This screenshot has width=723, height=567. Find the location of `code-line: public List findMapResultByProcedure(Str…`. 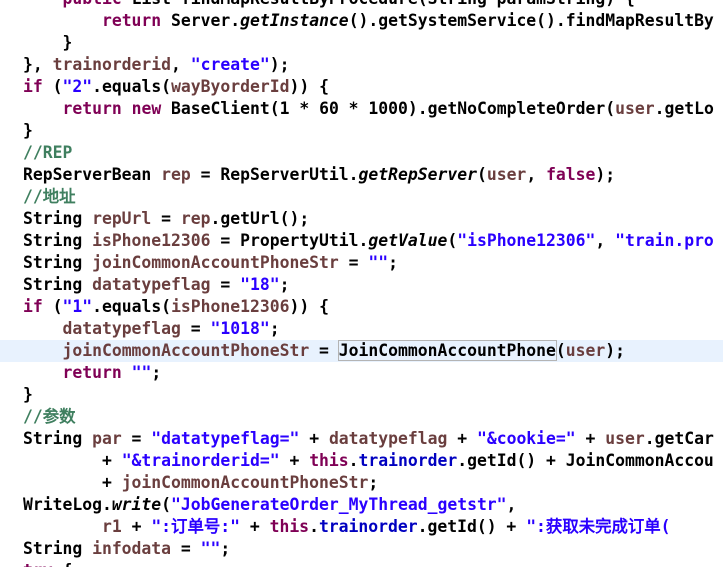

code-line: public List findMapResultByProcedure(Str… is located at coordinates (361, 5).